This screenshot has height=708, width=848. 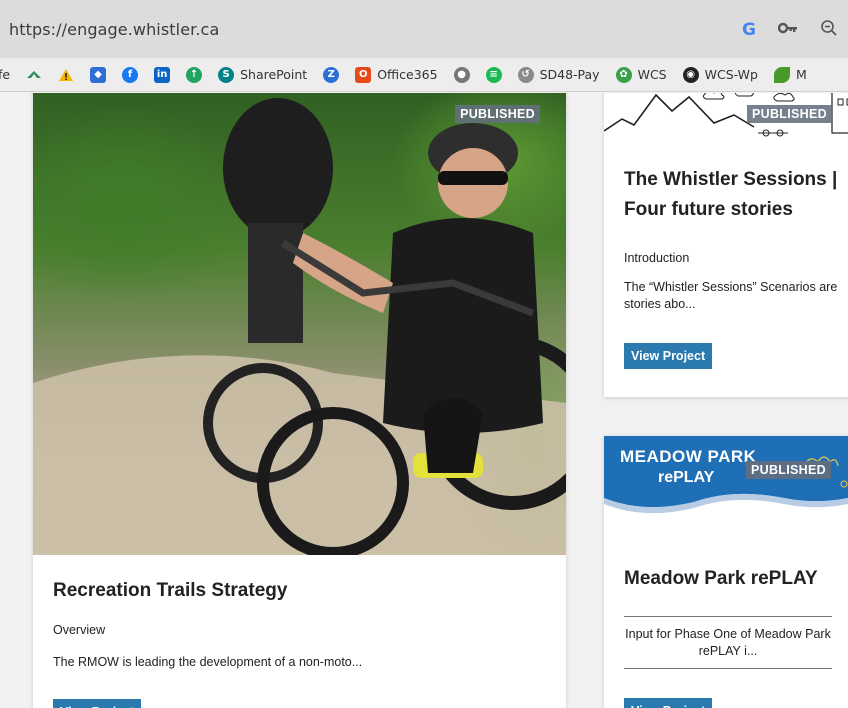 I want to click on card-label: Overview, so click(x=79, y=630).